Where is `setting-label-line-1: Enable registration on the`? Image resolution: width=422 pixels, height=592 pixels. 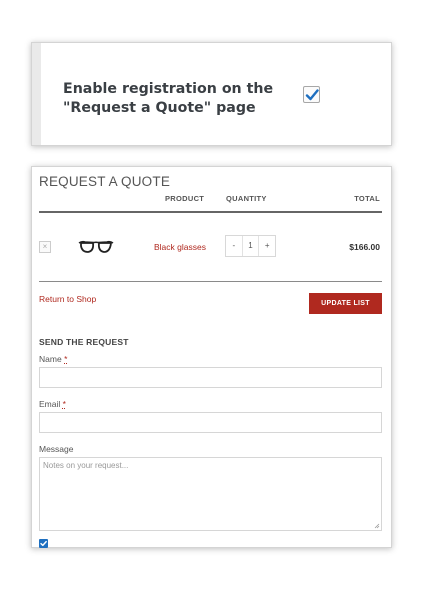
setting-label-line-1: Enable registration on the is located at coordinates (168, 89).